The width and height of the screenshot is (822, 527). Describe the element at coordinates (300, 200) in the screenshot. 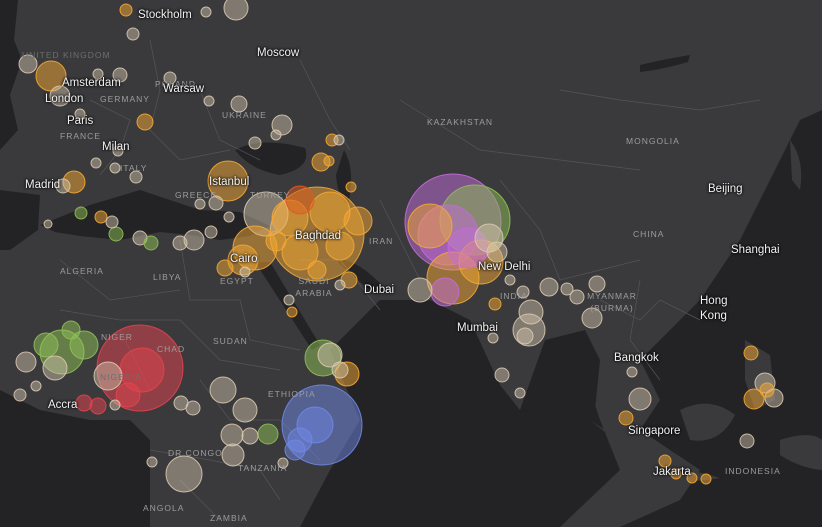

I see `event-bubble-darkorange` at that location.